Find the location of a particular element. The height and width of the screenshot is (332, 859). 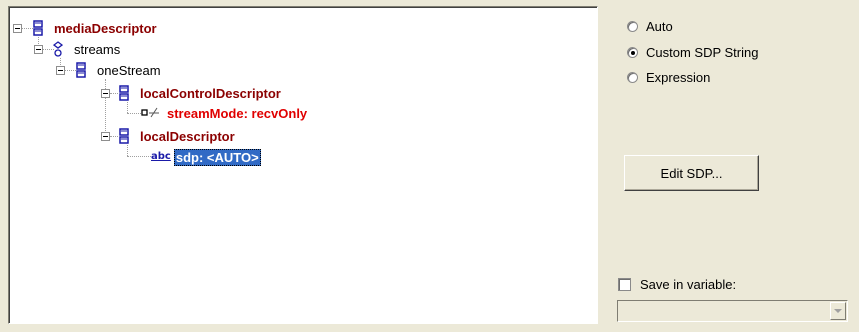

radio-auto: Auto is located at coordinates (650, 26).